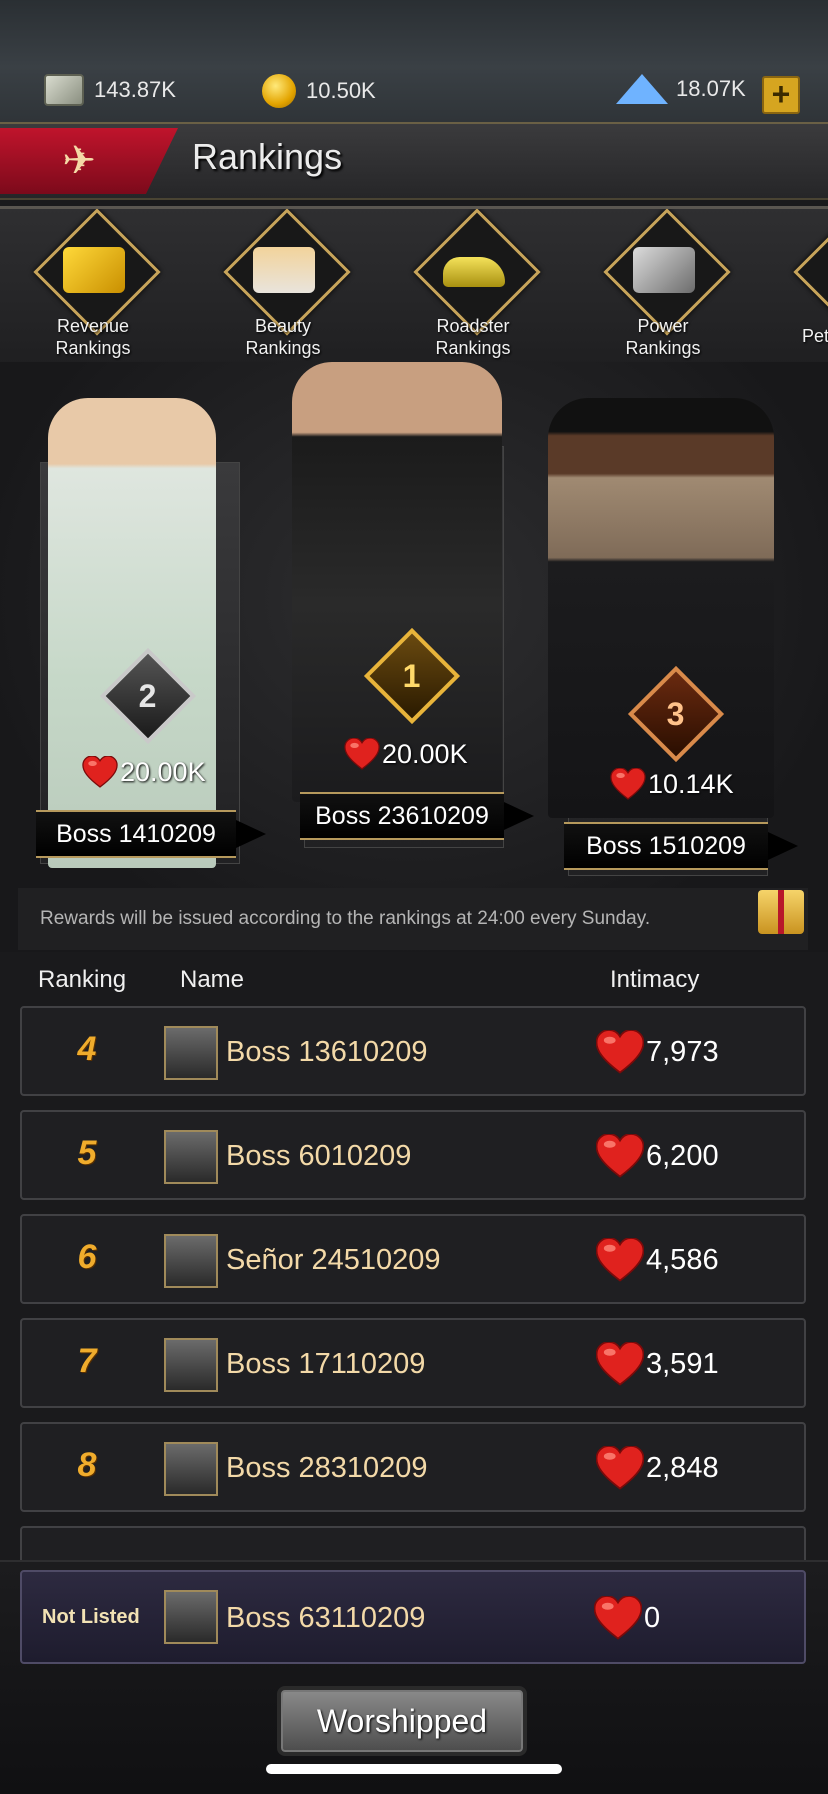 This screenshot has width=828, height=1794. Describe the element at coordinates (341, 90) in the screenshot. I see `coin-value: 10.50K` at that location.